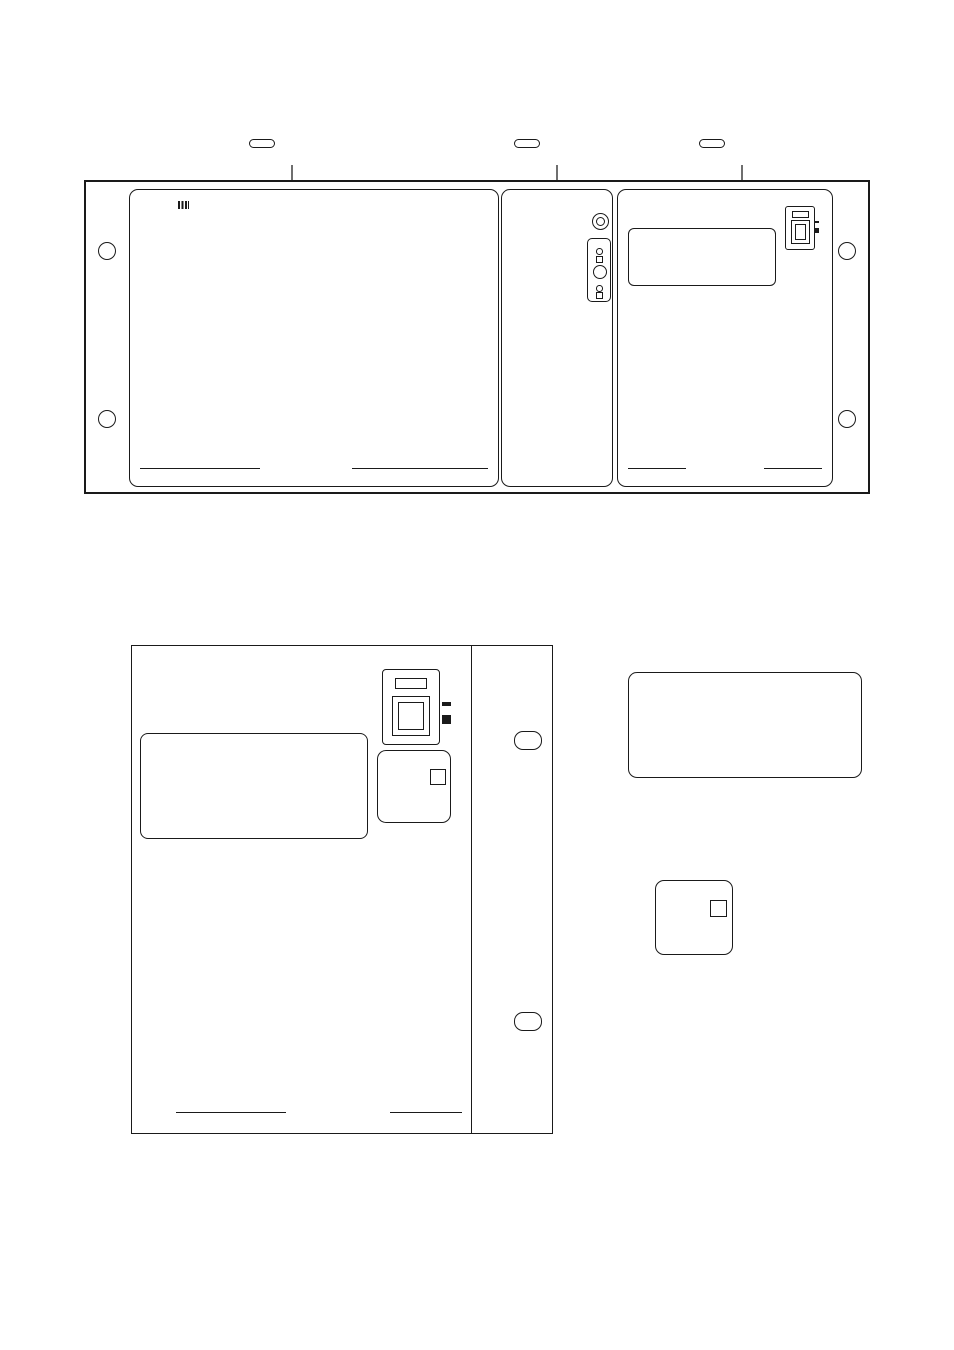  What do you see at coordinates (411, 716) in the screenshot?
I see `detail-power-switch` at bounding box center [411, 716].